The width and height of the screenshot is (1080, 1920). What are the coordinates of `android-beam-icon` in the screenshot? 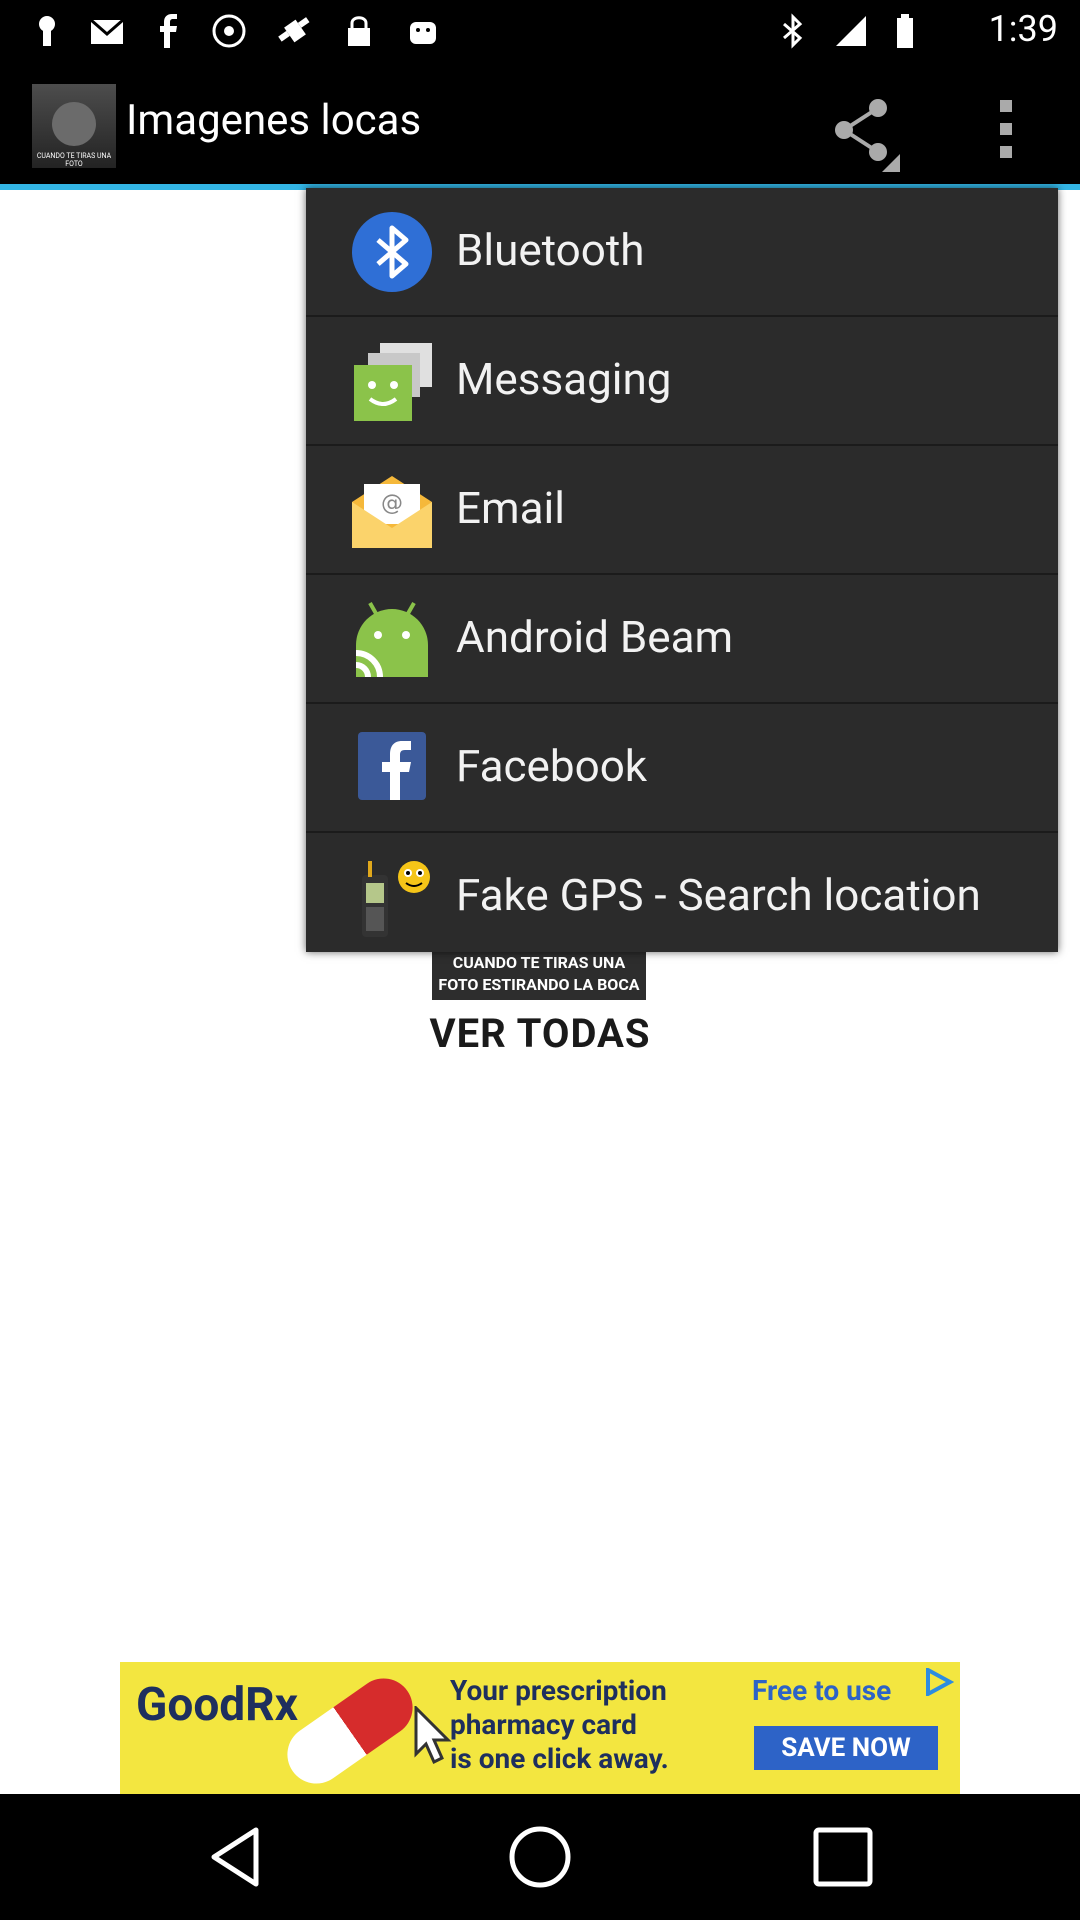 It's located at (391, 640).